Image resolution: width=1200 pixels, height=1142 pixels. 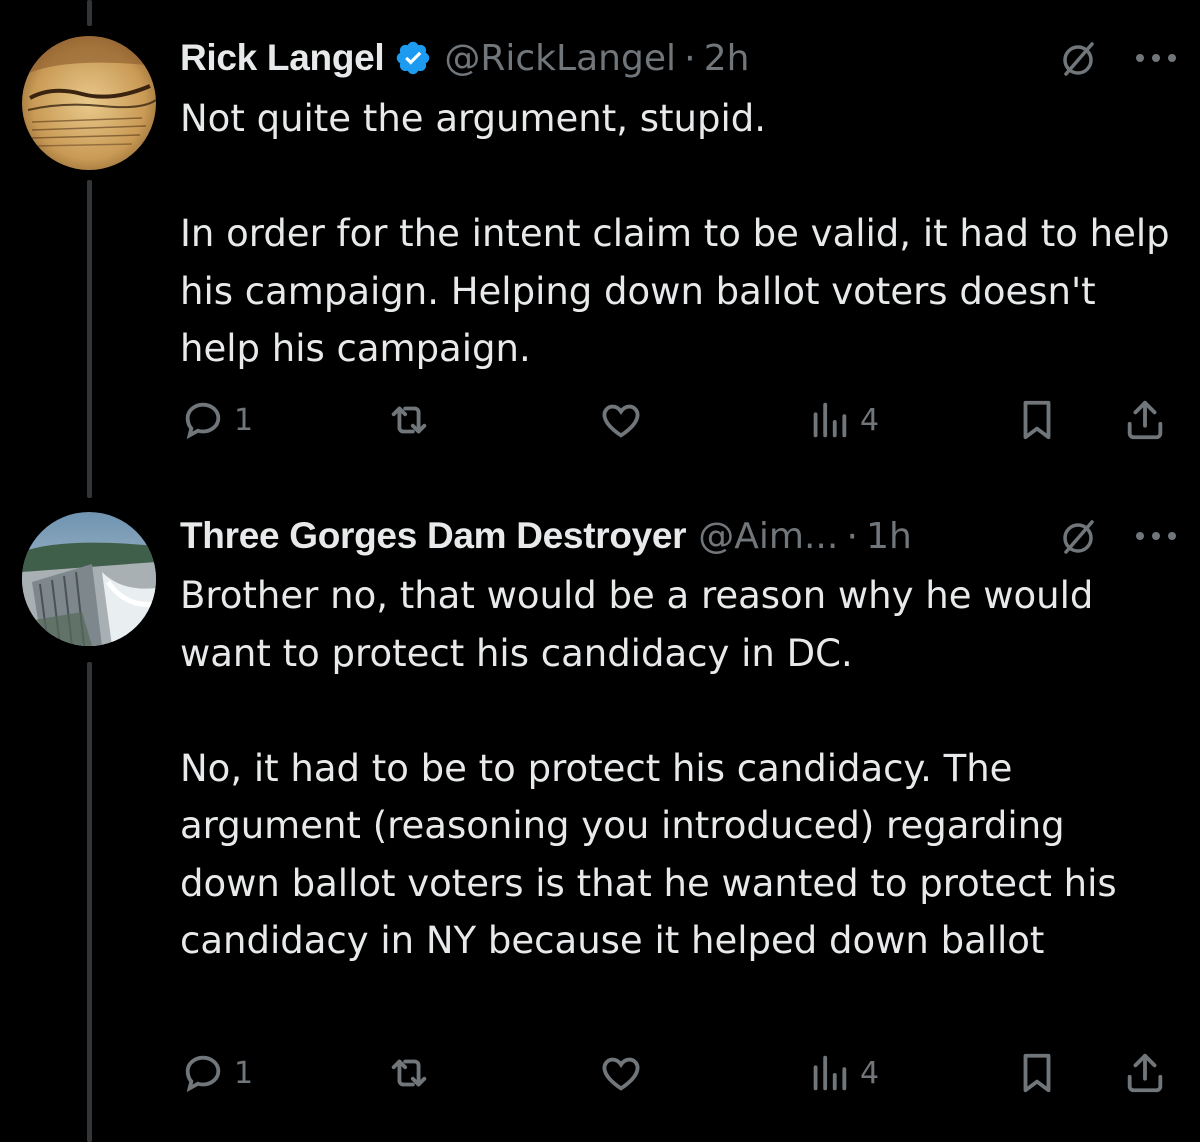 What do you see at coordinates (282, 58) in the screenshot?
I see `display-name: Rick Langel` at bounding box center [282, 58].